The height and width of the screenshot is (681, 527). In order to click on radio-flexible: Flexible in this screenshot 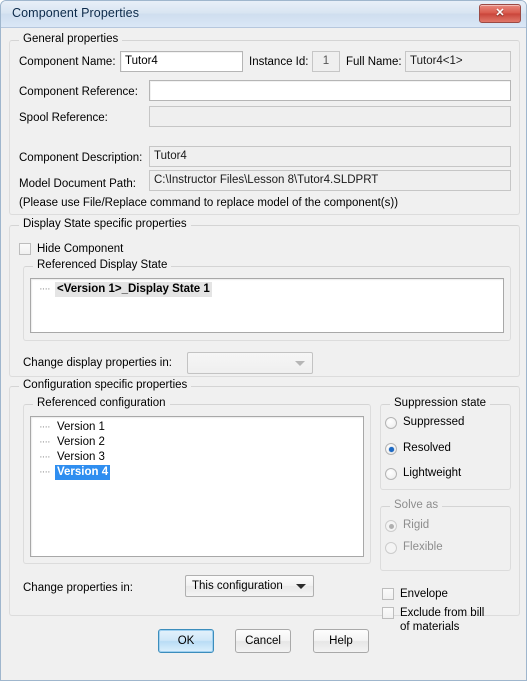, I will do `click(414, 547)`.